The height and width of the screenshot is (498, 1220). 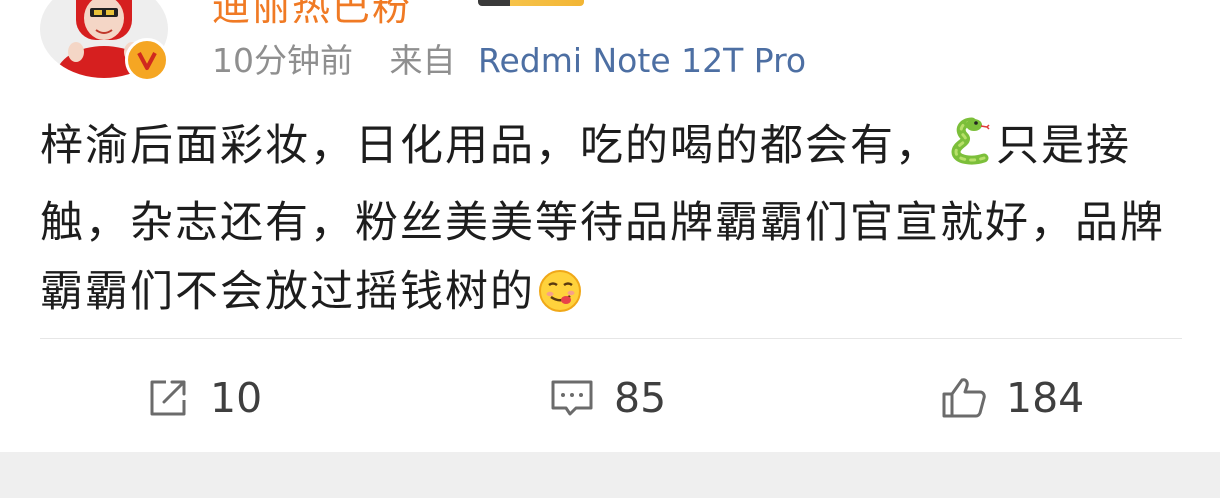 What do you see at coordinates (640, 398) in the screenshot?
I see `comment-count: 85` at bounding box center [640, 398].